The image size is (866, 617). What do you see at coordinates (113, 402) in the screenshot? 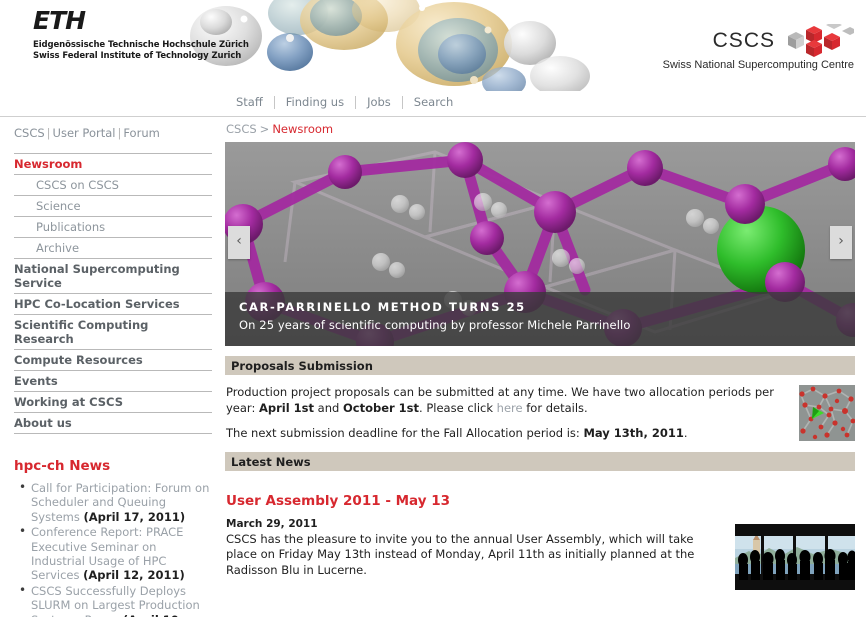
I see `sidebar-item-working-at-cscs: Working at CSCS` at bounding box center [113, 402].